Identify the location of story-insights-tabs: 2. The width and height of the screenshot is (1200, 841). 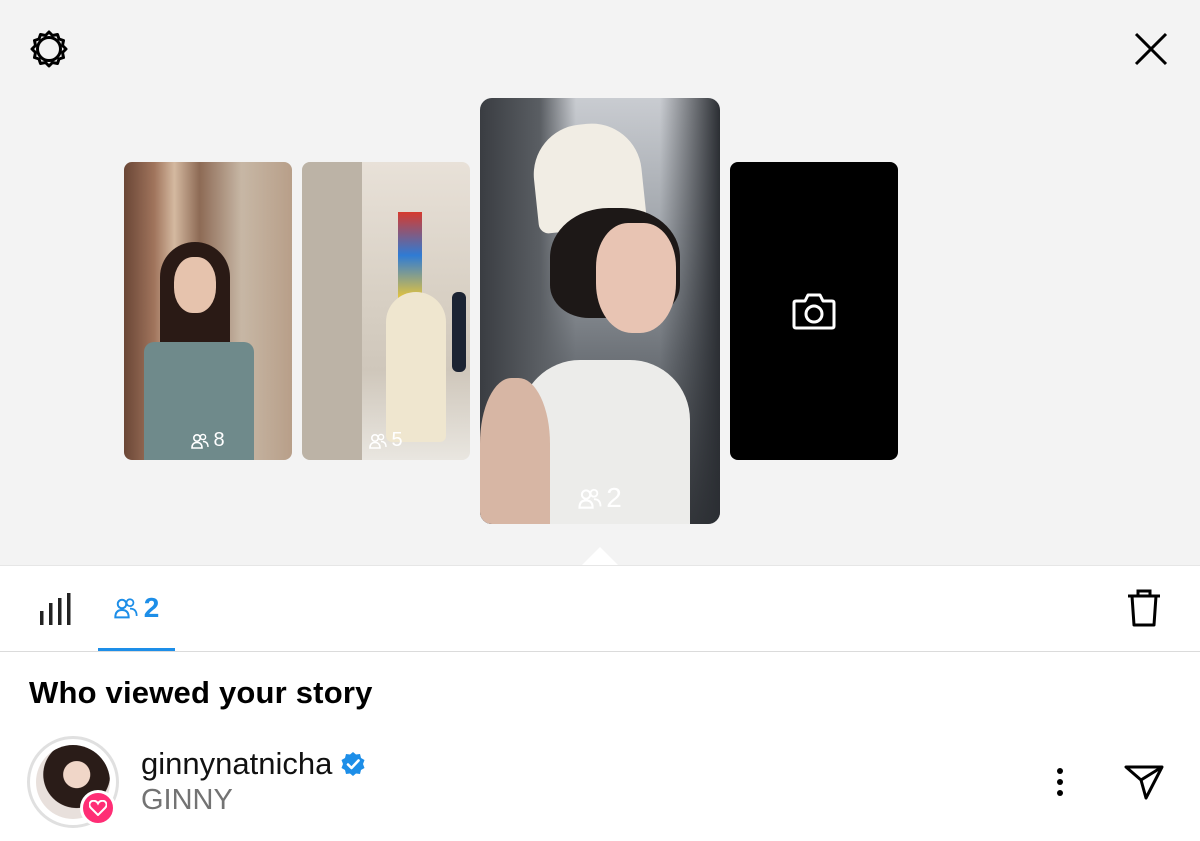
(600, 608).